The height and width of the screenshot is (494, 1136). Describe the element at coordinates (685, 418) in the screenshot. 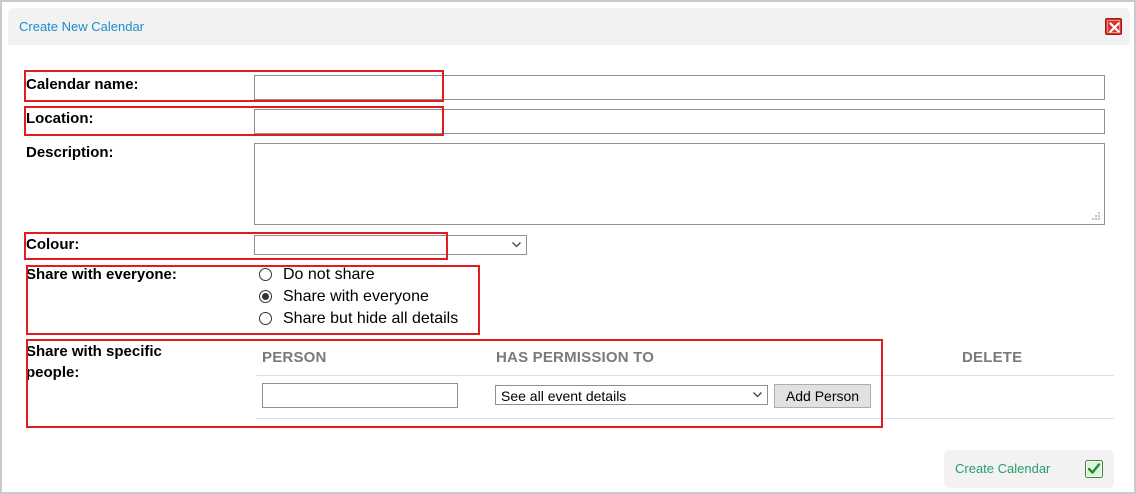

I see `table-row-divider` at that location.